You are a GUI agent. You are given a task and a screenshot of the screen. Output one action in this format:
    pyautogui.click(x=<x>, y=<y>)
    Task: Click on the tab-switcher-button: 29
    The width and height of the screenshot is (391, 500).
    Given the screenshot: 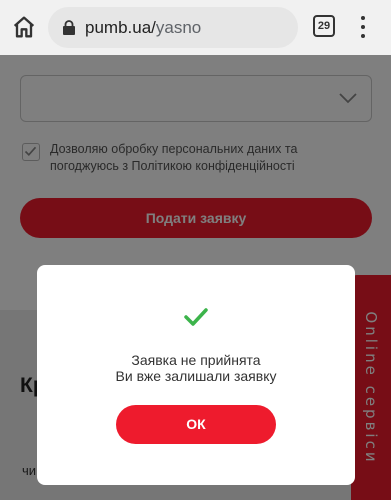 What is the action you would take?
    pyautogui.click(x=324, y=26)
    